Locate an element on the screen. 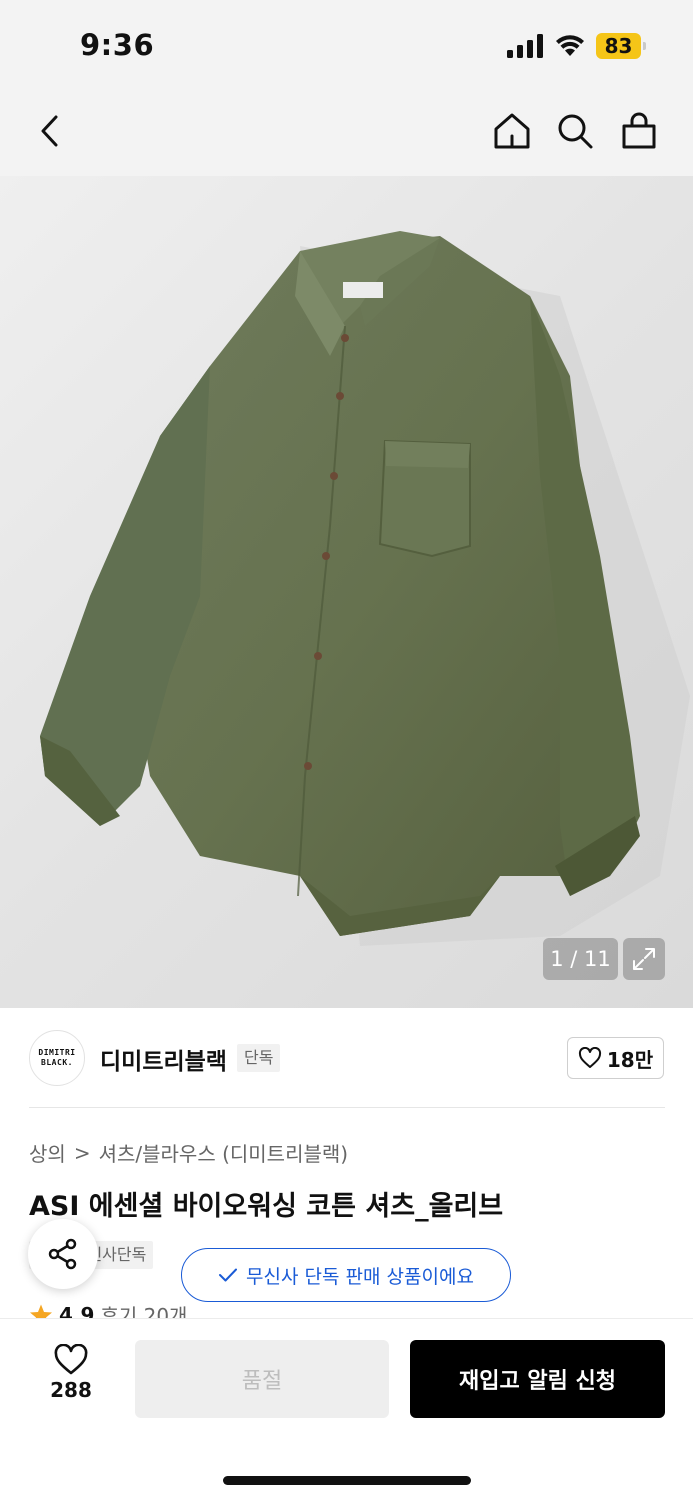 The image size is (693, 1500). brand-like-button: 18만 is located at coordinates (615, 1058).